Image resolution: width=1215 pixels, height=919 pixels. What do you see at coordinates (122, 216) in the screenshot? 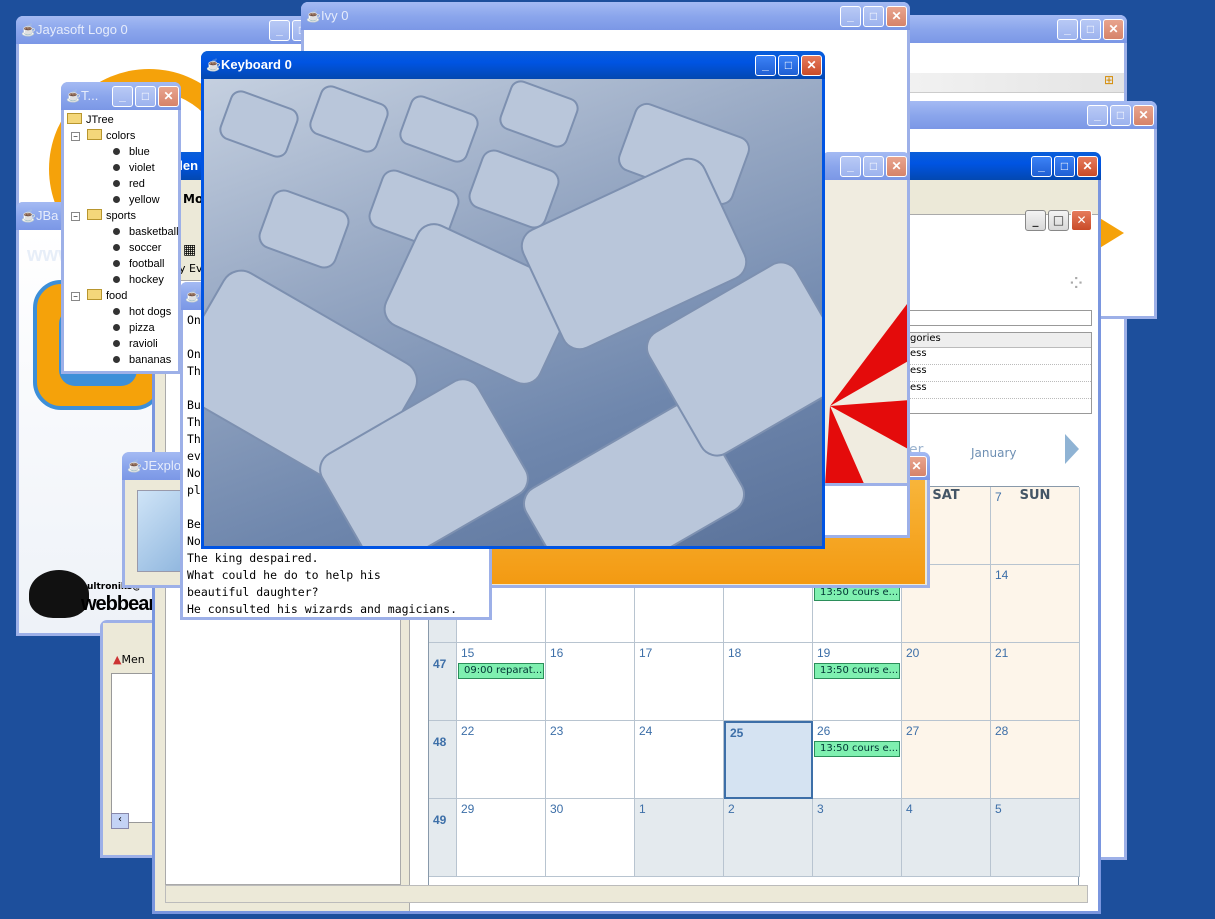
I see `tree-folder-sports: − sports` at bounding box center [122, 216].